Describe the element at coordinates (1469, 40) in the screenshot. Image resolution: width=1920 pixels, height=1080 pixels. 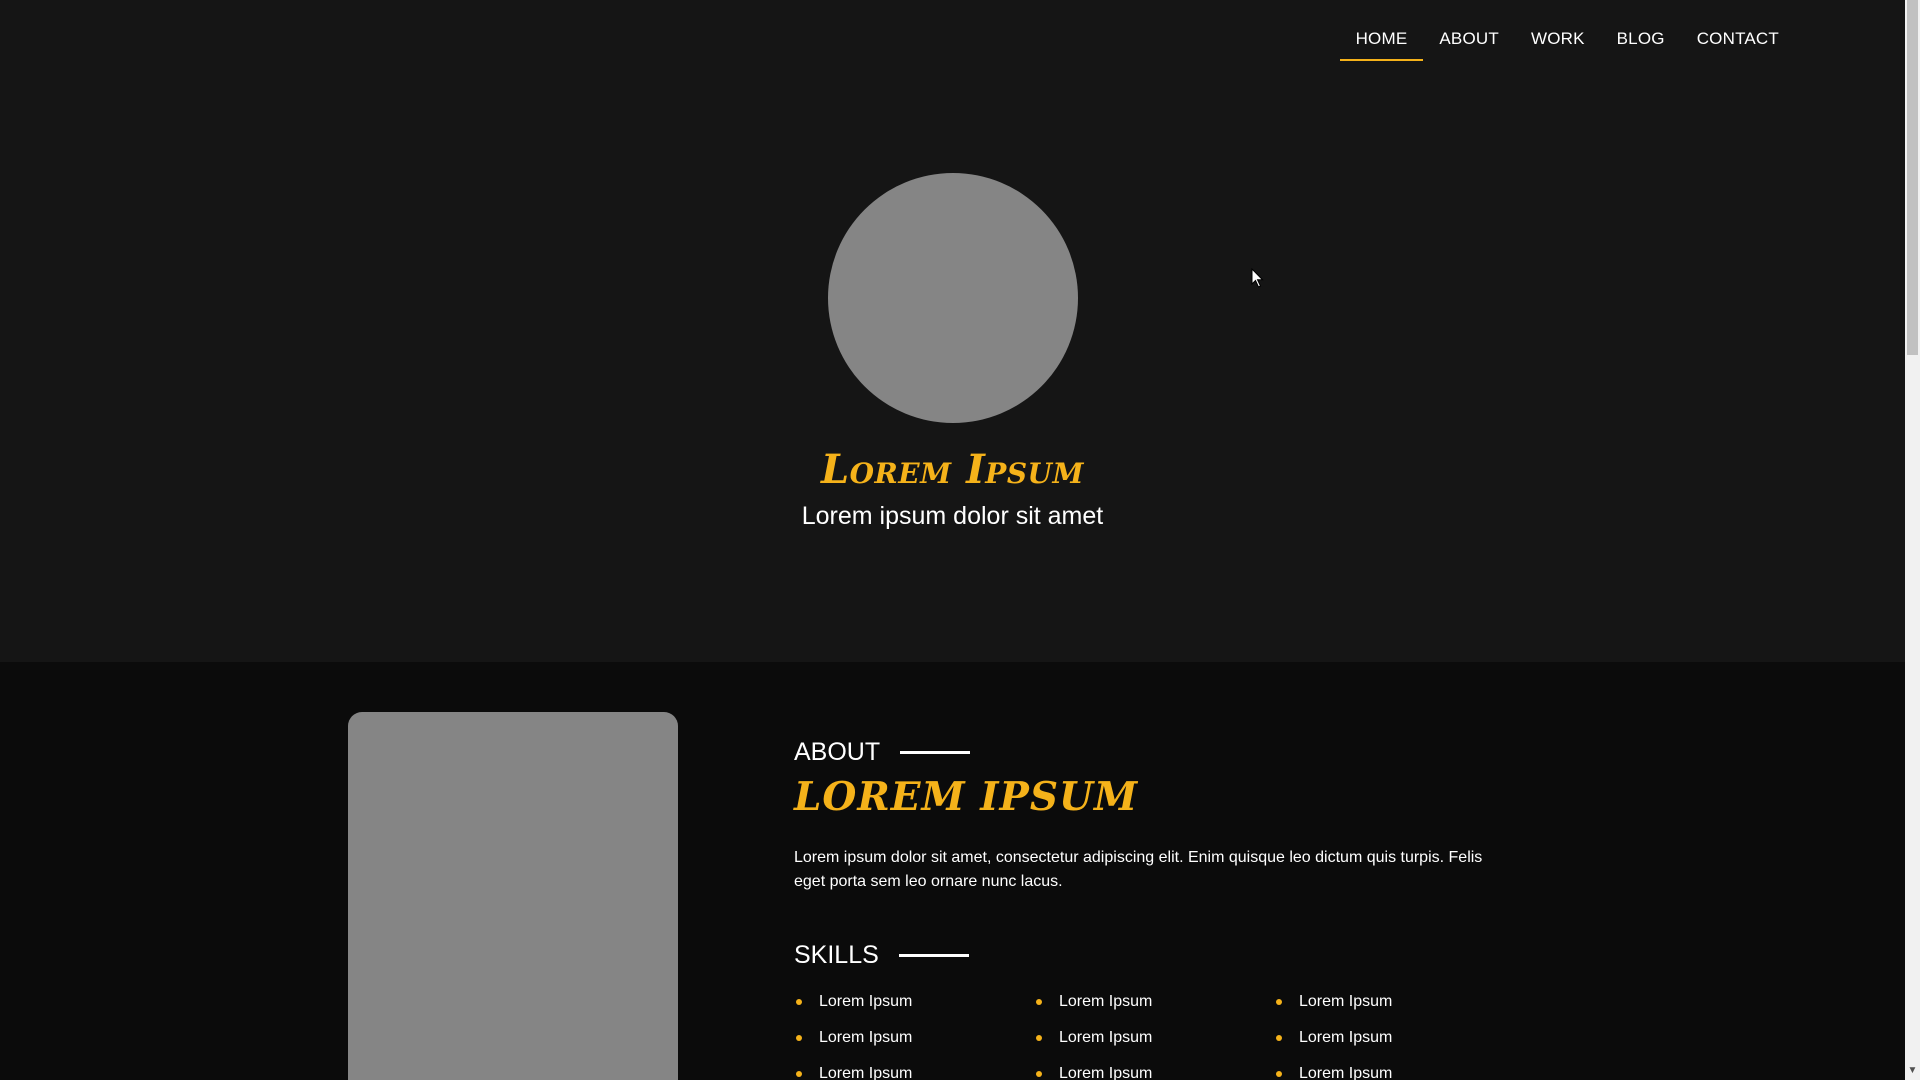
I see `nav-item-about: ABOUT` at that location.